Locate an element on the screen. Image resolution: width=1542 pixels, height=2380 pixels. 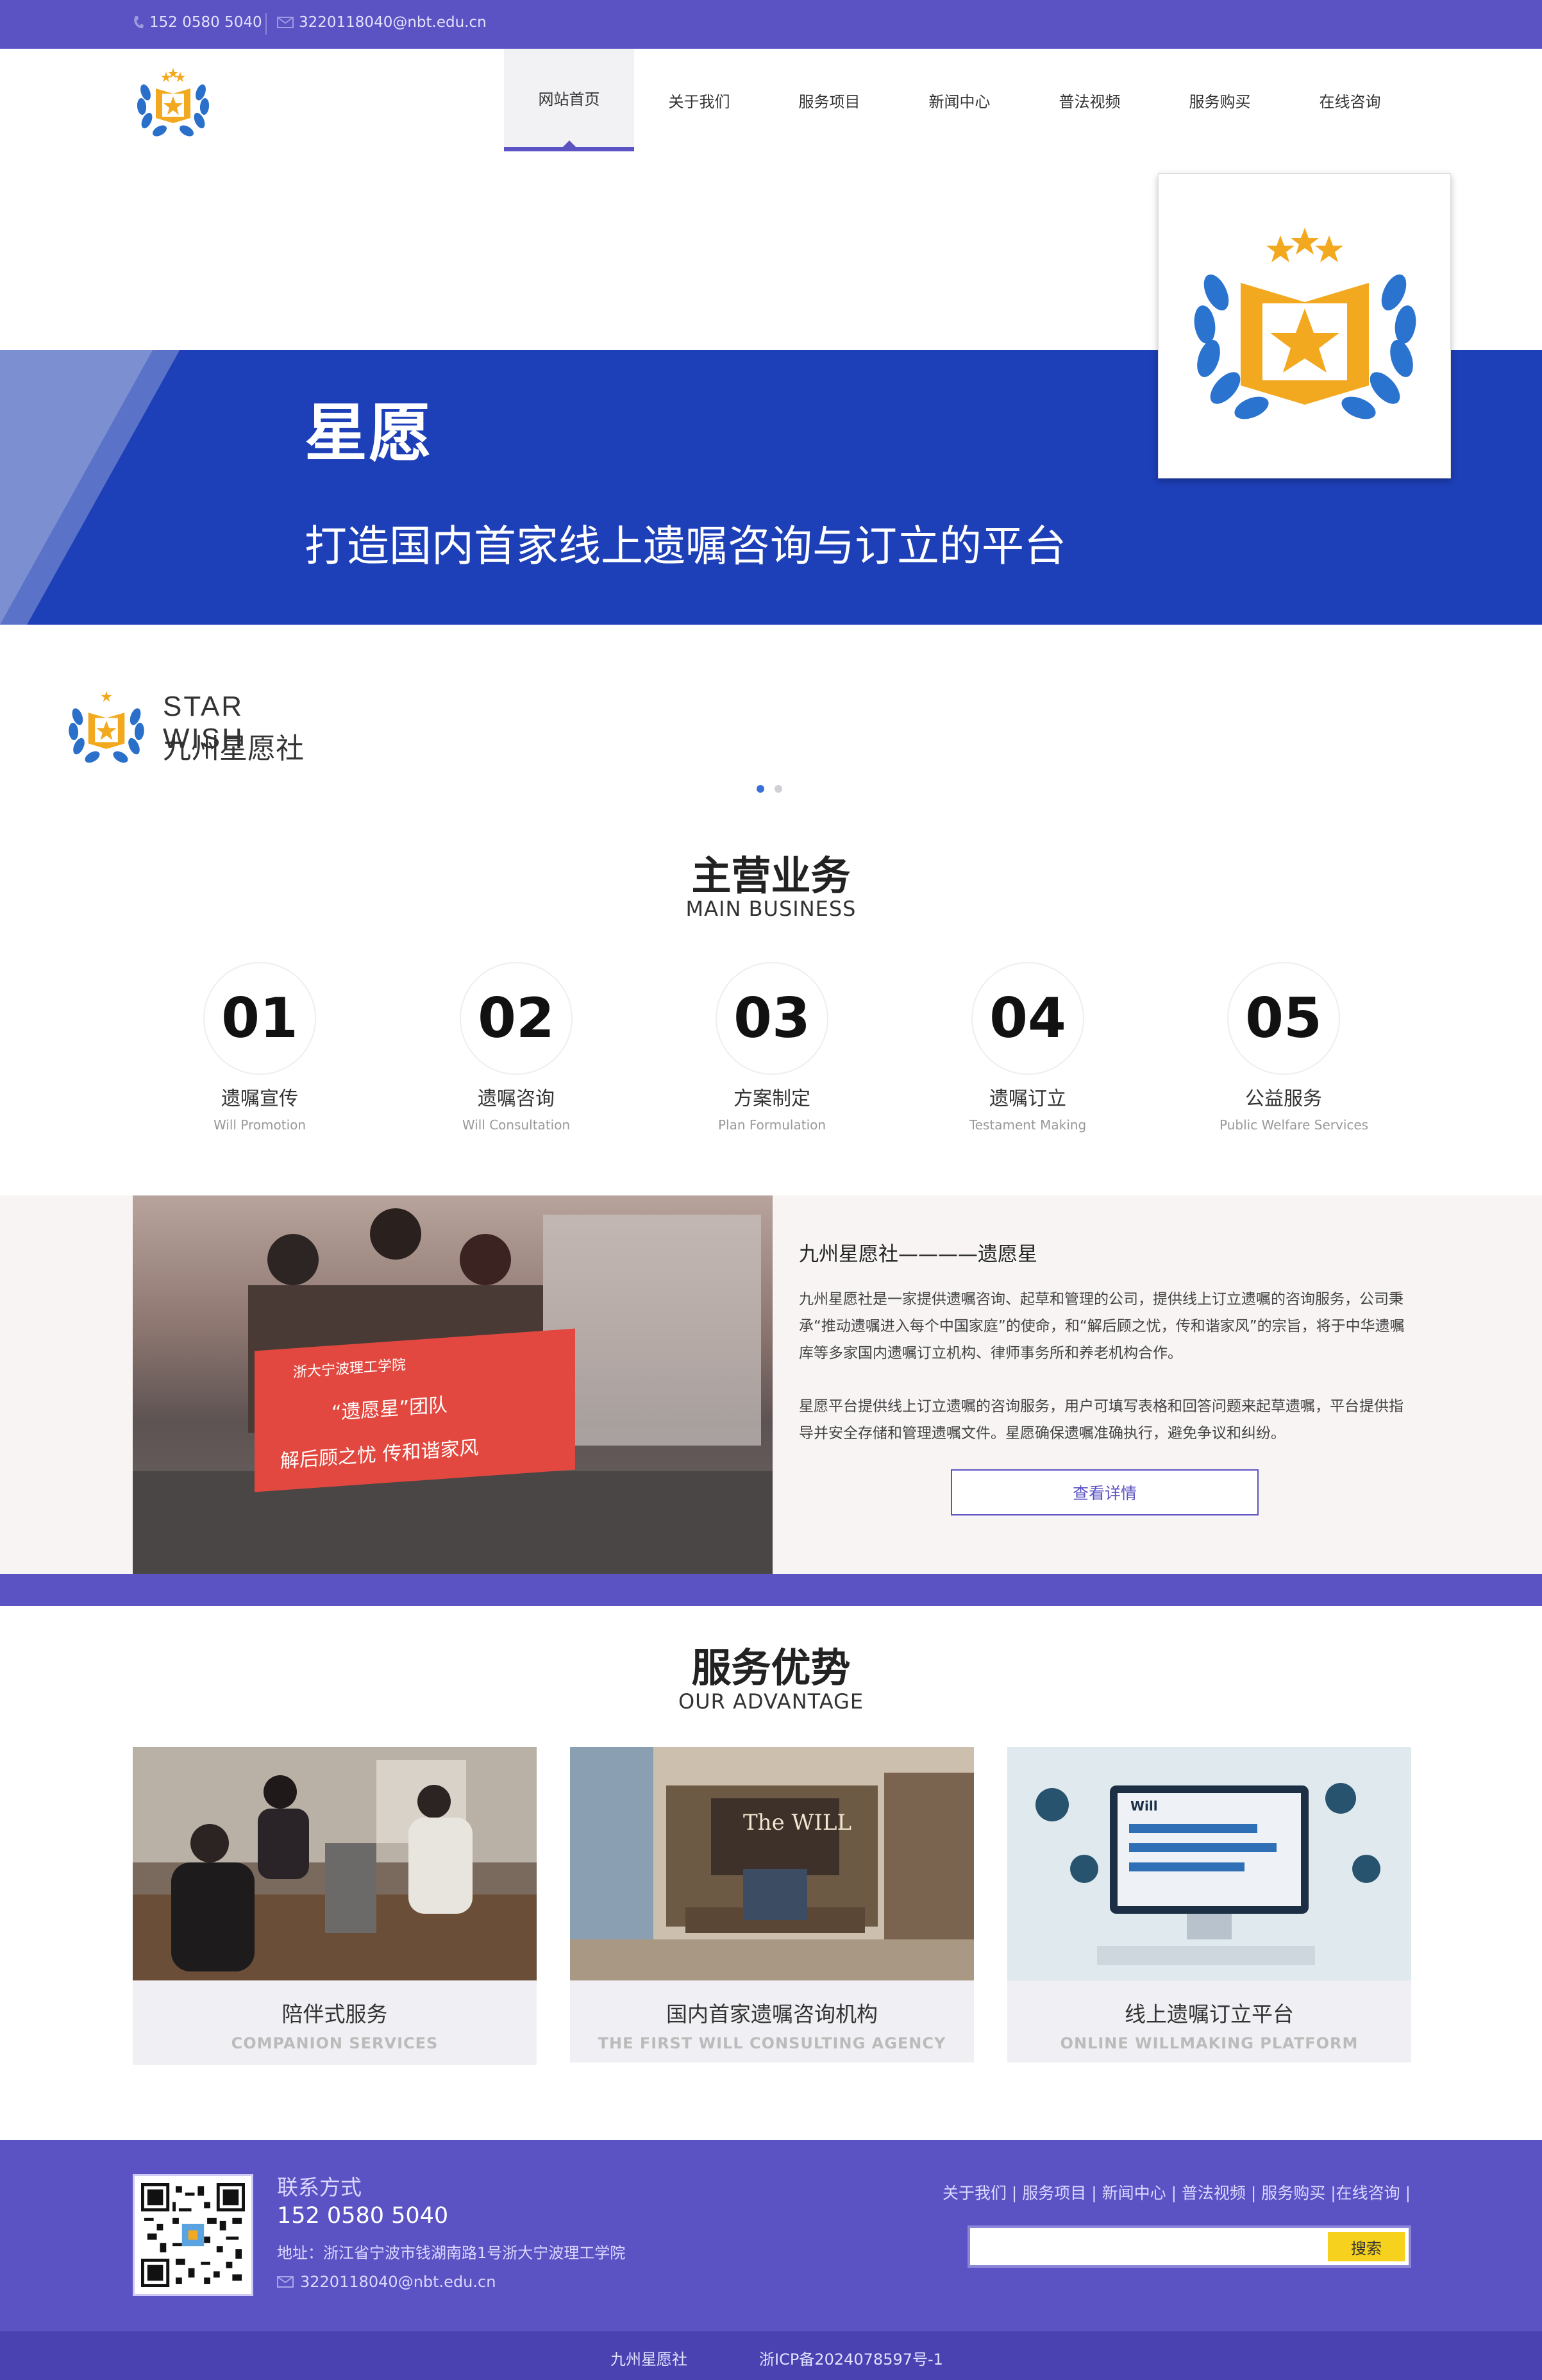
business-label-en: Public Welfare Services is located at coordinates (1294, 1125).